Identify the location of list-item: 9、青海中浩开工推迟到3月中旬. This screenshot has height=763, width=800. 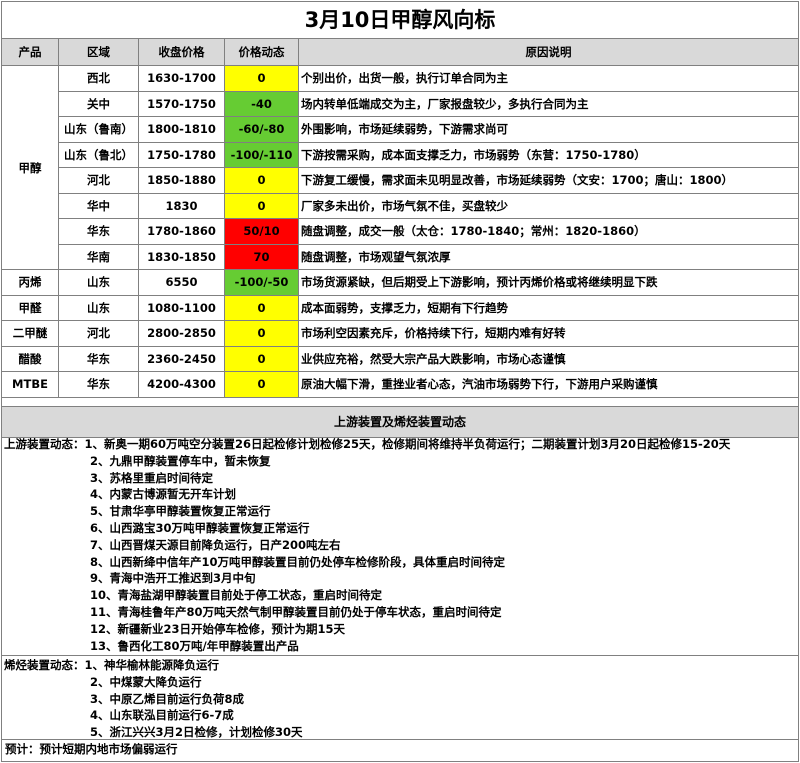
(400, 578).